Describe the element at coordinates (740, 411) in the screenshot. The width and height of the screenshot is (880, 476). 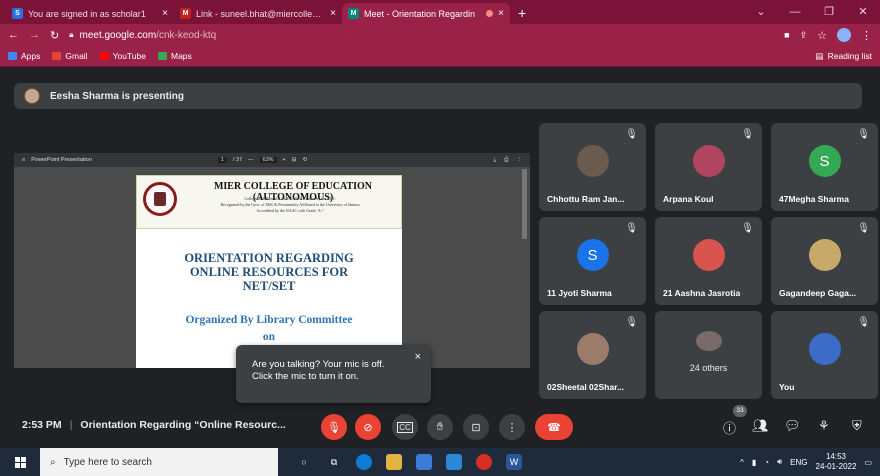
I see `people-count-badge: 33` at that location.